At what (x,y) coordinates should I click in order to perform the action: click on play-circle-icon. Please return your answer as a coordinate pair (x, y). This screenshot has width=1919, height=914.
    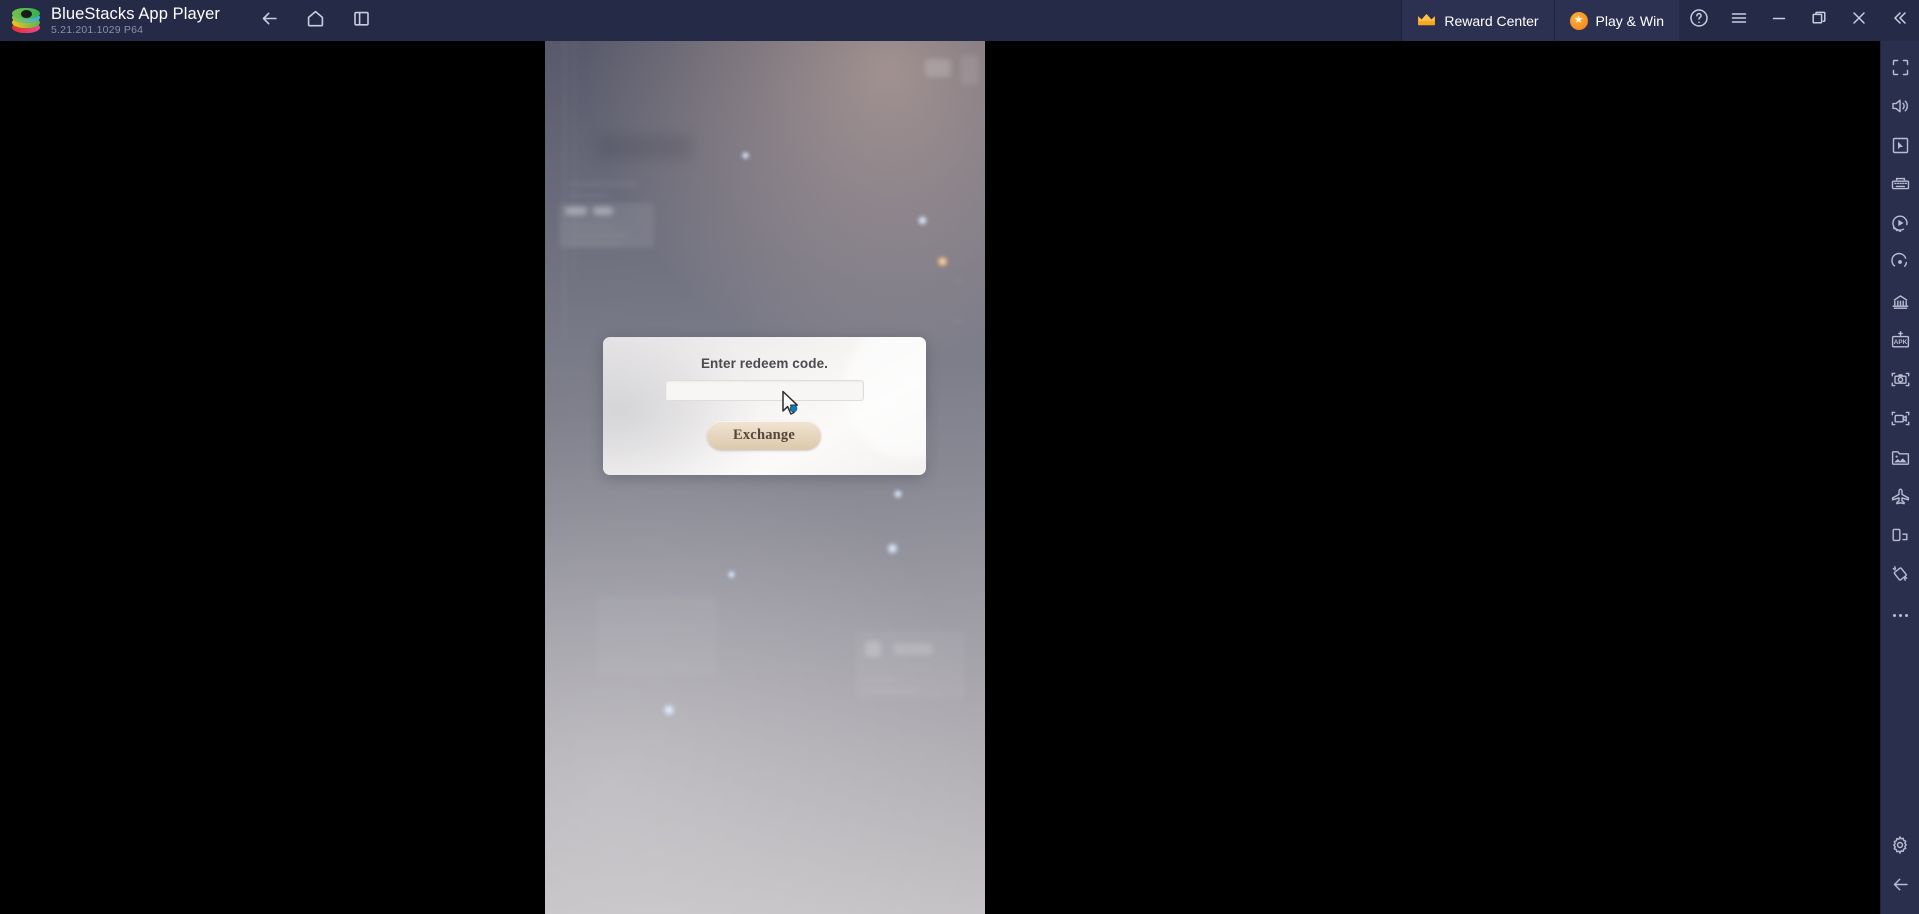
    Looking at the image, I should click on (1900, 225).